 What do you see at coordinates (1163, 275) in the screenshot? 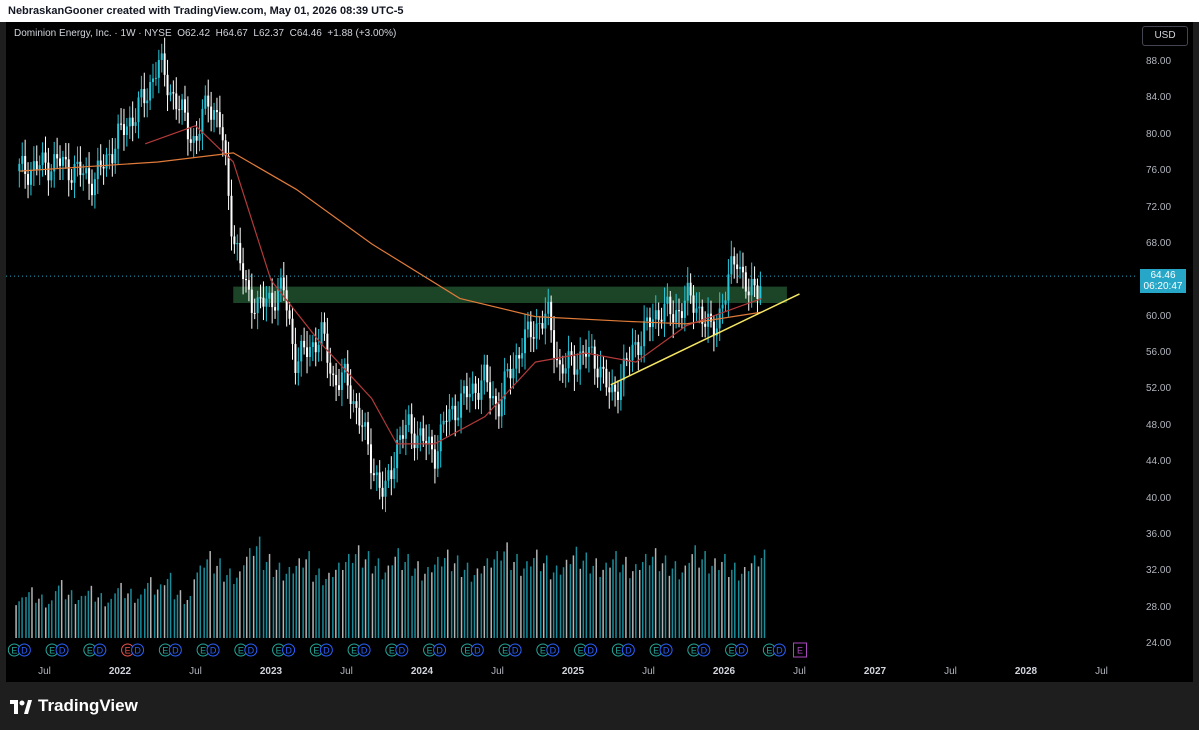
I see `last-price-value: 64.46` at bounding box center [1163, 275].